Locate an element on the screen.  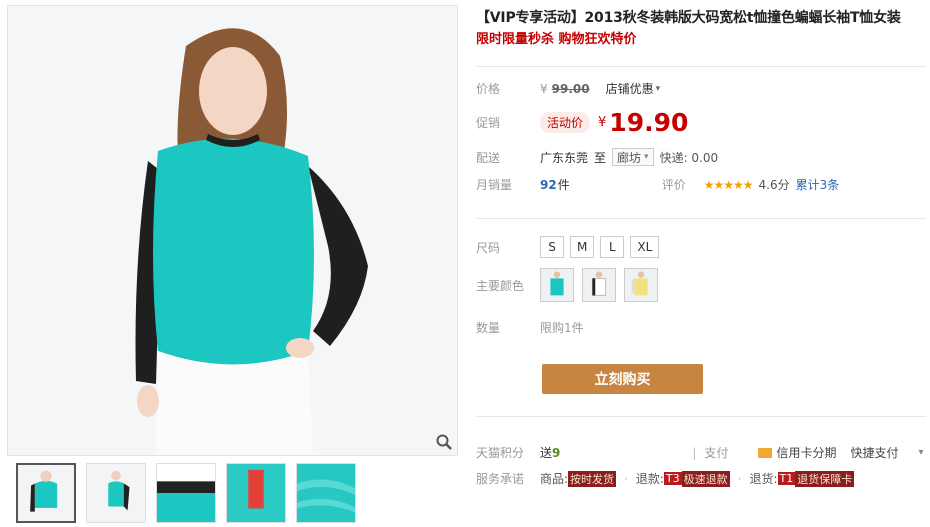
review-count-link: 累计3条 is located at coordinates (818, 184).